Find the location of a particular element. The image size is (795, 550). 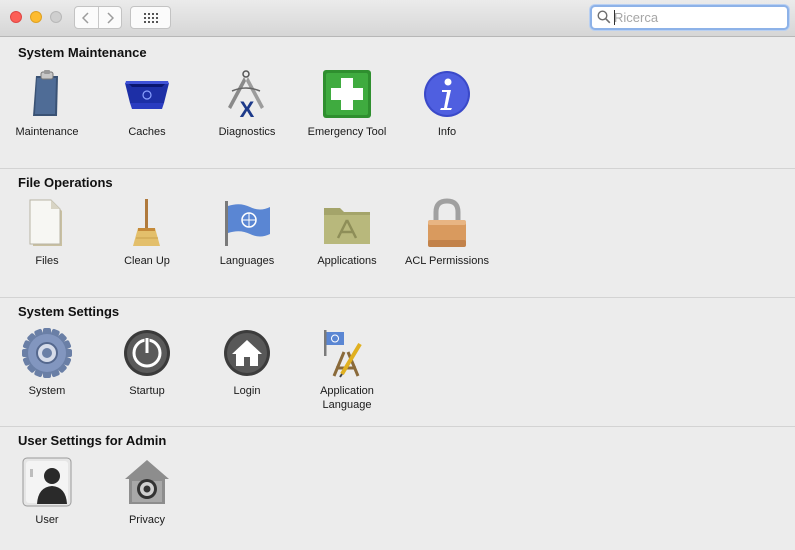

back-forward-group is located at coordinates (98, 17).